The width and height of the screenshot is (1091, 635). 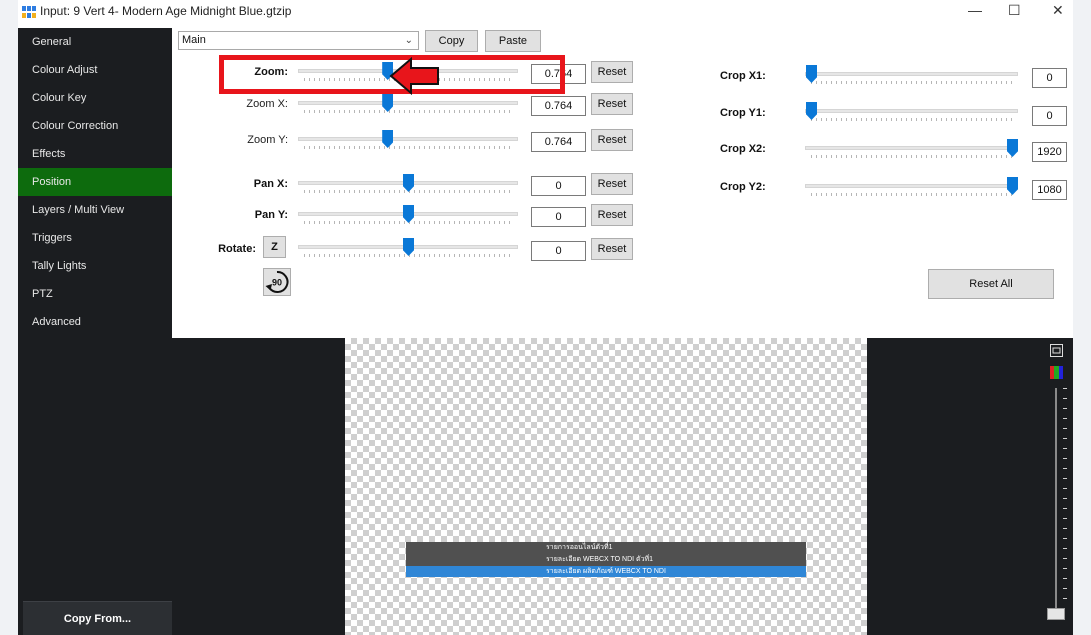 What do you see at coordinates (237, 249) in the screenshot?
I see `rotate-label: Rotate:` at bounding box center [237, 249].